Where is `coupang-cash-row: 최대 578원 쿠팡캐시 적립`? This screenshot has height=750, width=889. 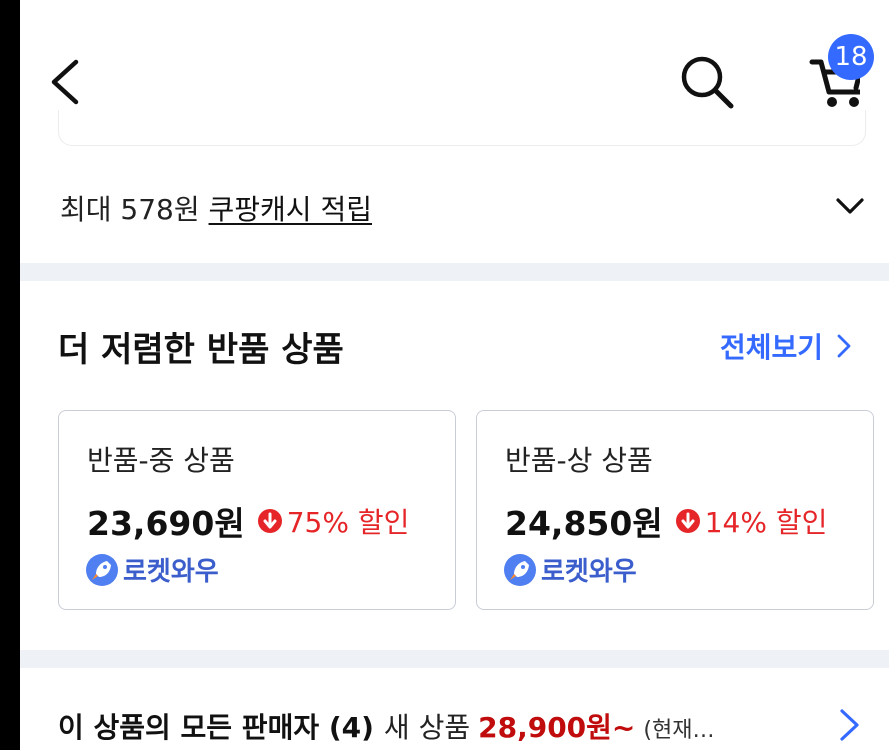 coupang-cash-row: 최대 578원 쿠팡캐시 적립 is located at coordinates (454, 205).